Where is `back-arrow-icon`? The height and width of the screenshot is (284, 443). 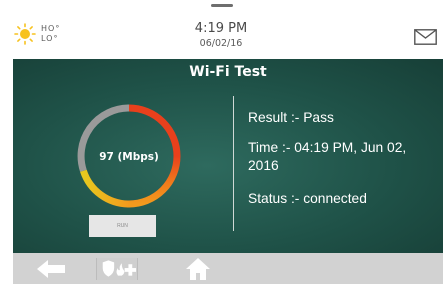 back-arrow-icon is located at coordinates (51, 269).